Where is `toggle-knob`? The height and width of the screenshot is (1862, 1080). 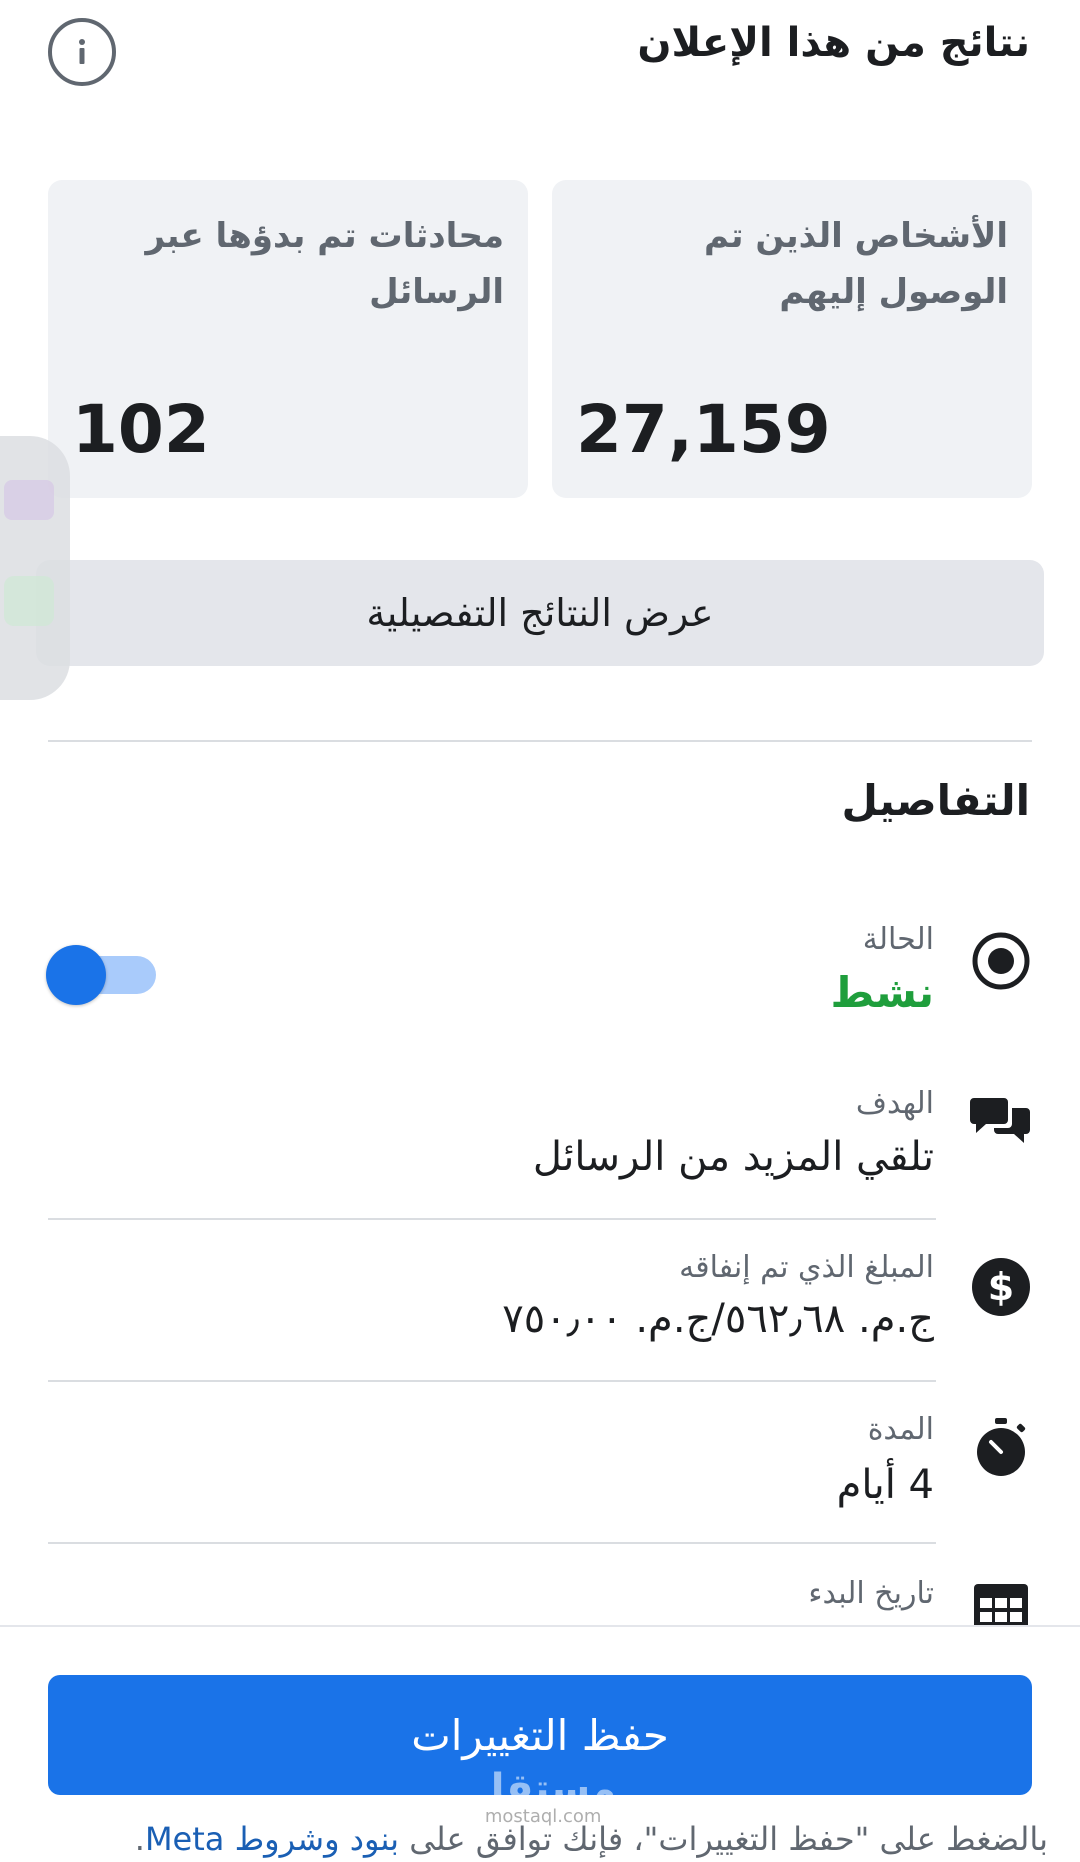 toggle-knob is located at coordinates (76, 975).